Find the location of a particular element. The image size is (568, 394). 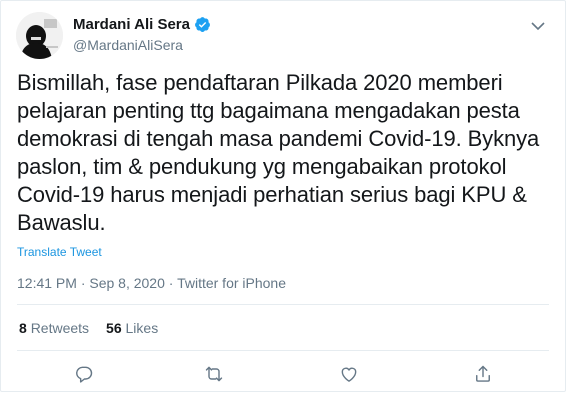

chevron-down-icon is located at coordinates (538, 26).